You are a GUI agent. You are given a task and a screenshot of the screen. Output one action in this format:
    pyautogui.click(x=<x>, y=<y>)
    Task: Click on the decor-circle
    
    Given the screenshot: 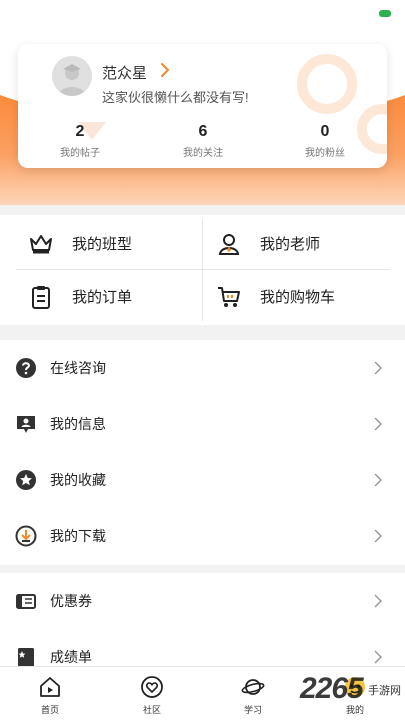 What is the action you would take?
    pyautogui.click(x=327, y=84)
    